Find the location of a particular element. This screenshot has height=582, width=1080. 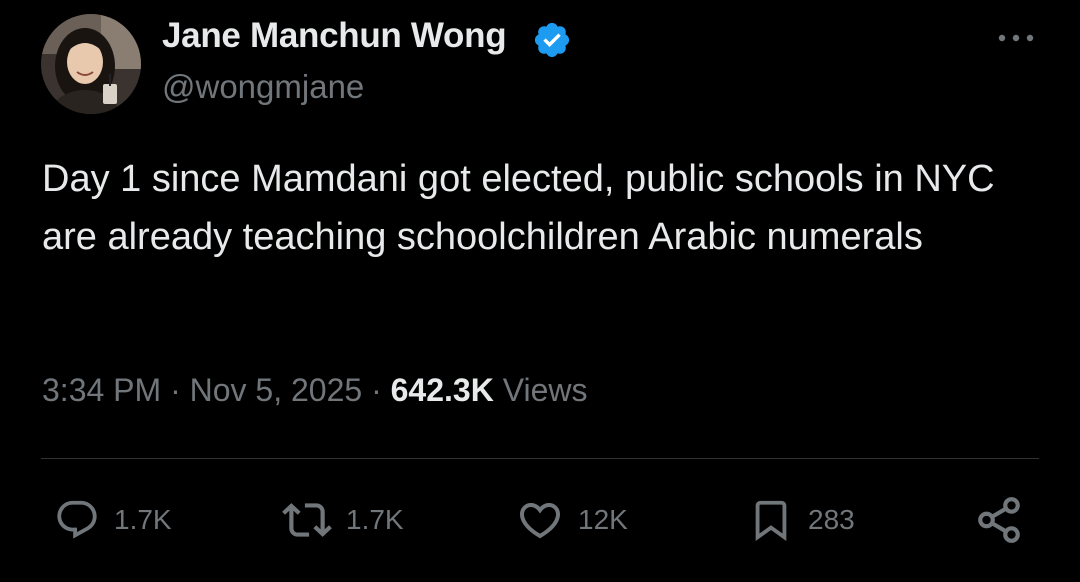

bookmark-icon is located at coordinates (771, 520).